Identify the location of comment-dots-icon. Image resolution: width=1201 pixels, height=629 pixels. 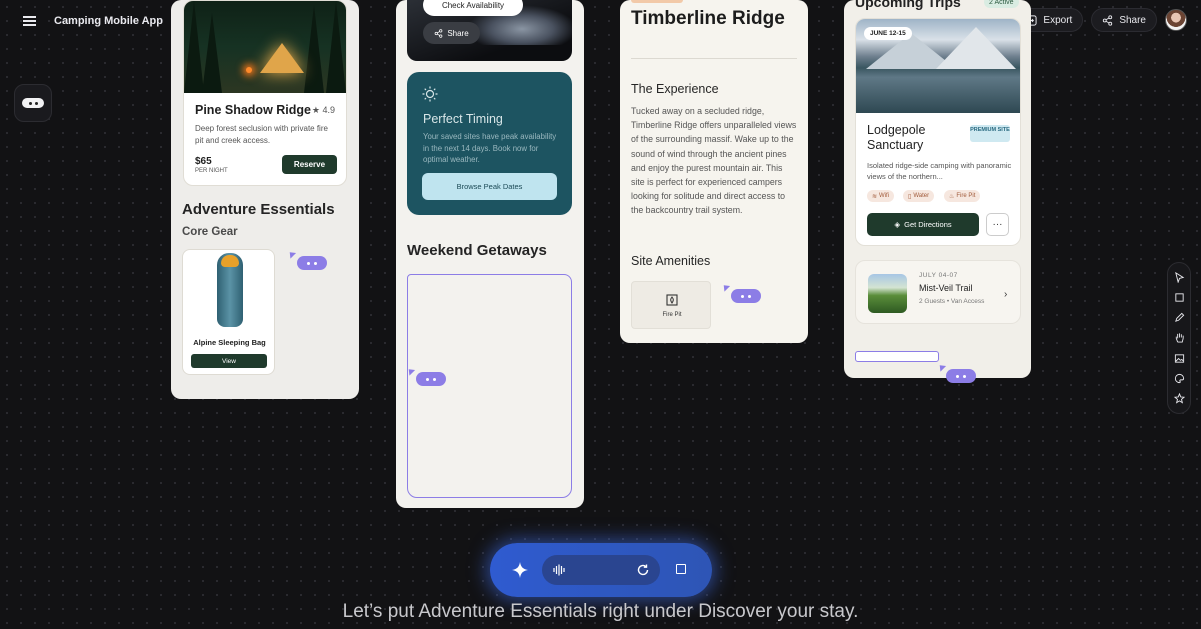
(33, 103).